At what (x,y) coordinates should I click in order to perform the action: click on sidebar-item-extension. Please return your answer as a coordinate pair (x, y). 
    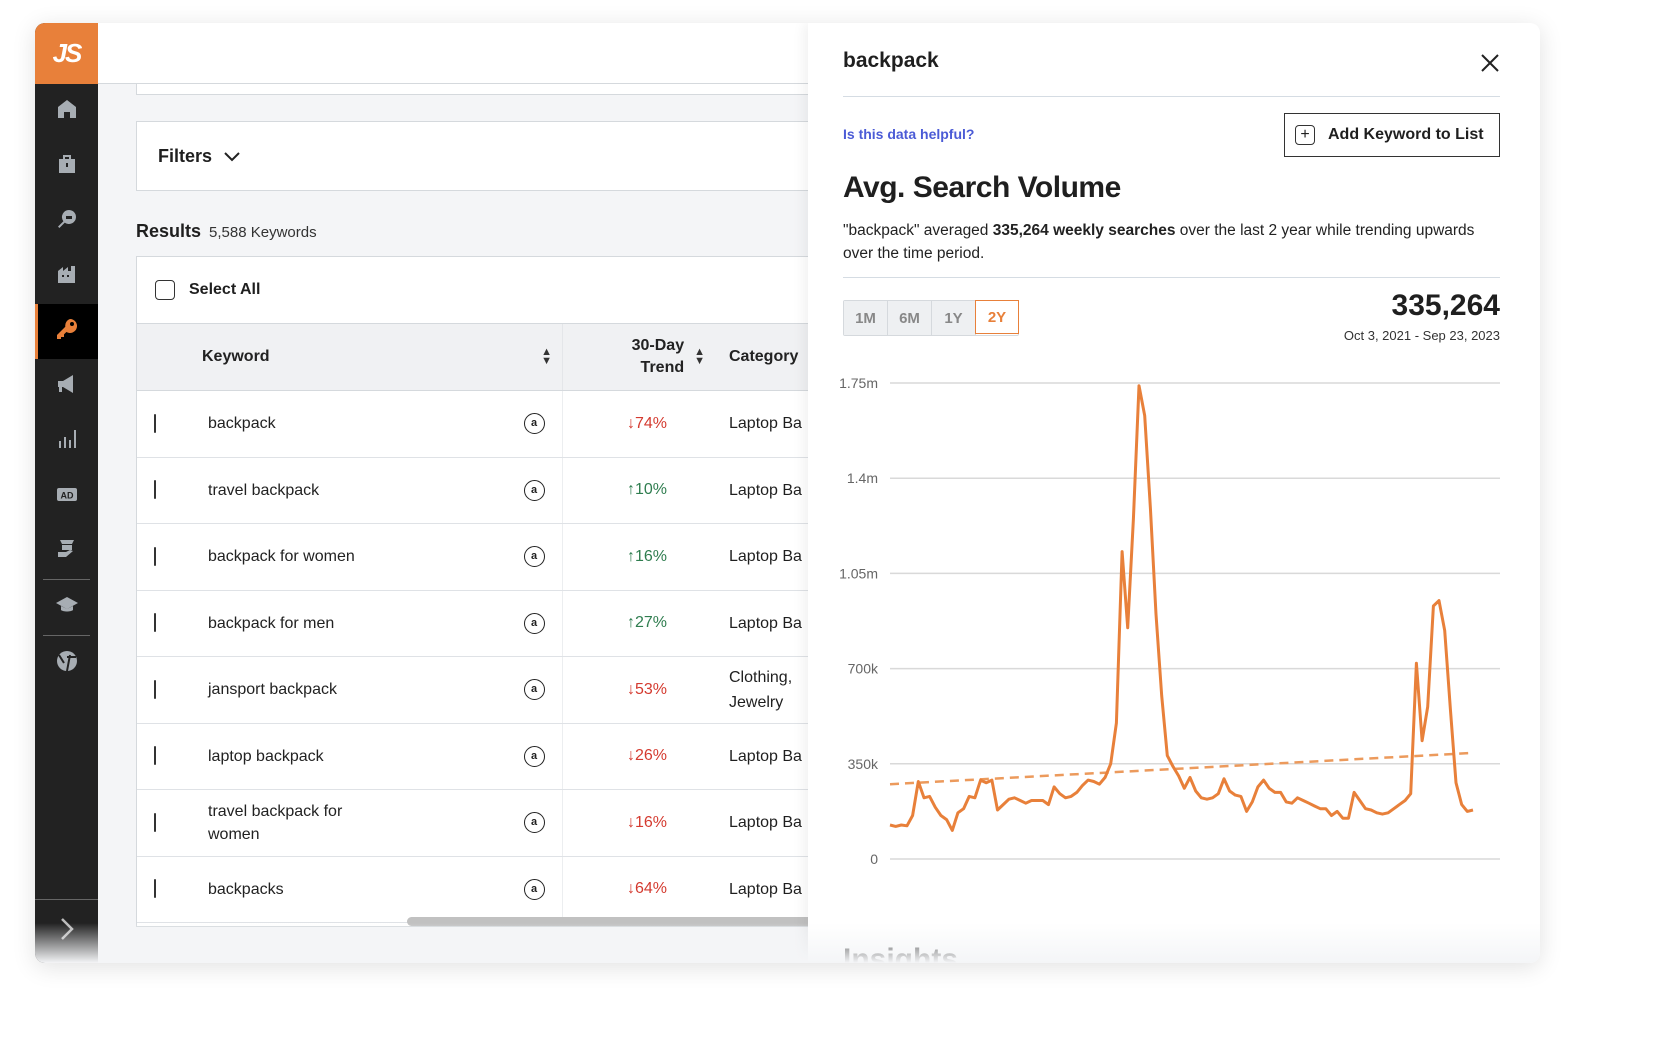
    Looking at the image, I should click on (66, 663).